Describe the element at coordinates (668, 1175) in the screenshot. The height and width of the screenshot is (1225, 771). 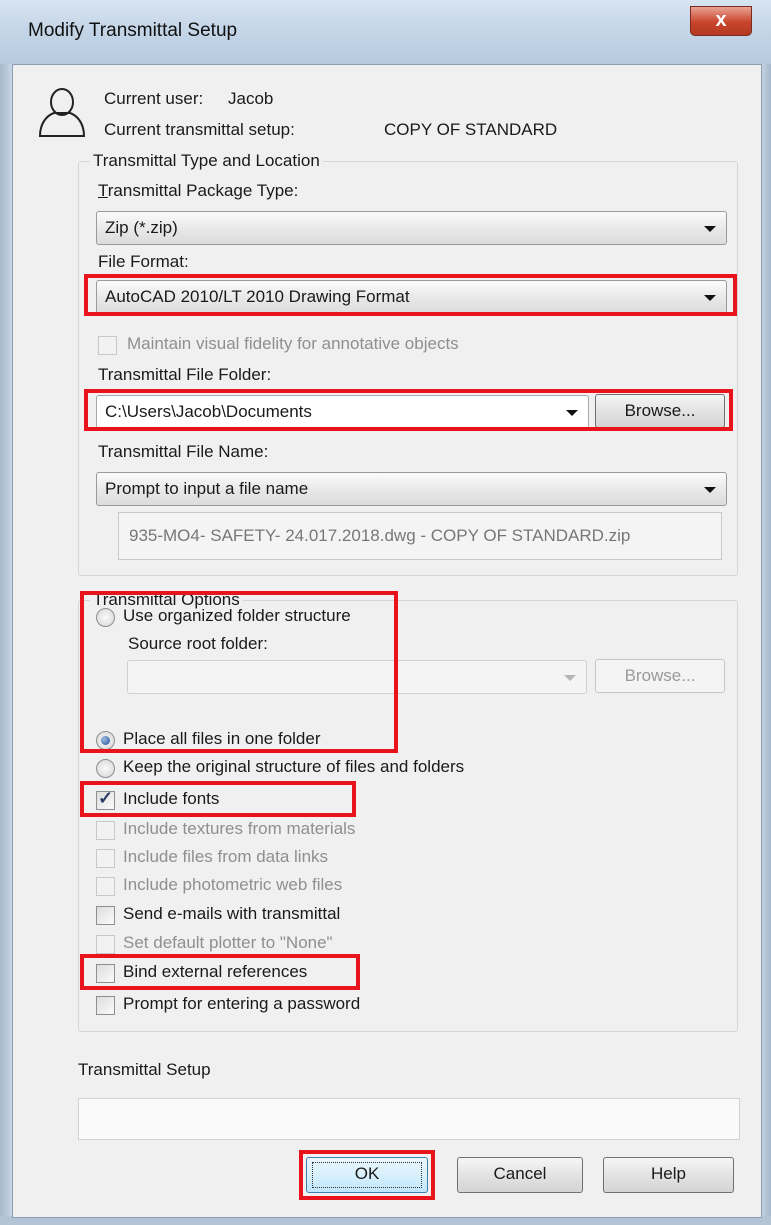
I see `help-button: Help` at that location.